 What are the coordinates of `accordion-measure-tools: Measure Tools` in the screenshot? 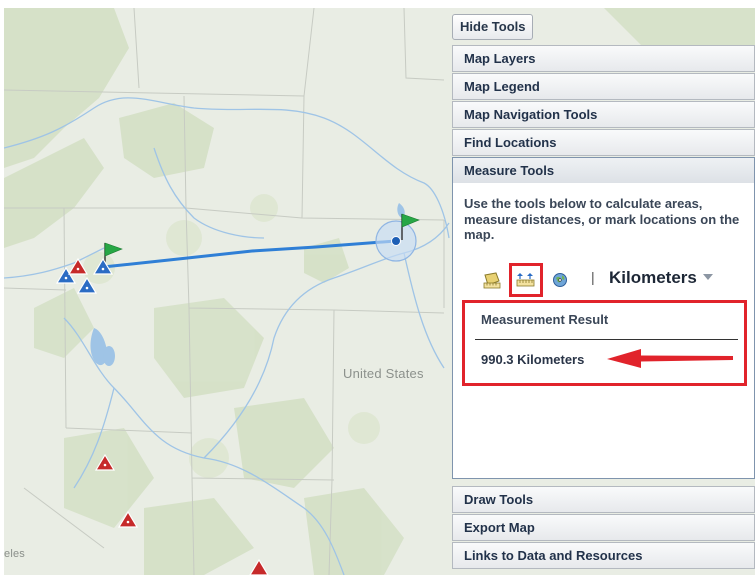 It's located at (603, 170).